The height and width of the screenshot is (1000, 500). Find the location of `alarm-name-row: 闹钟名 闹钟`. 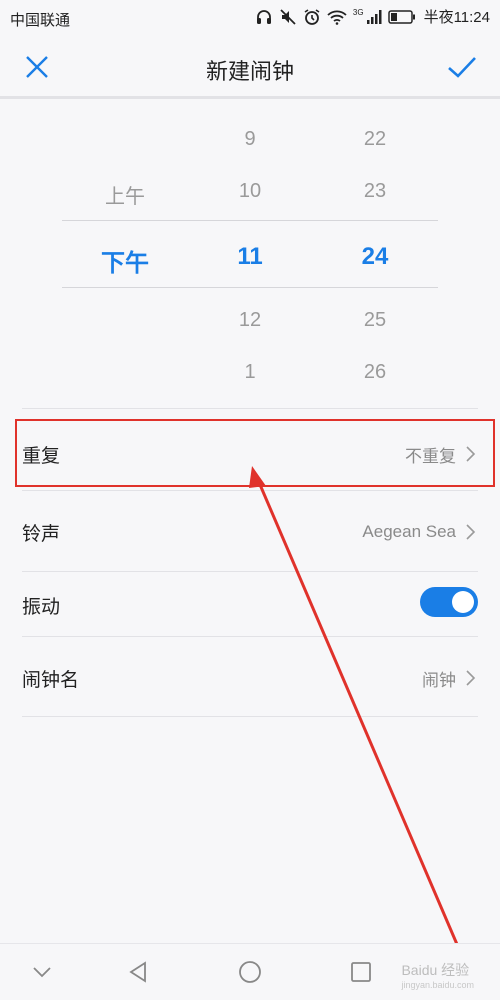

alarm-name-row: 闹钟名 闹钟 is located at coordinates (250, 678).